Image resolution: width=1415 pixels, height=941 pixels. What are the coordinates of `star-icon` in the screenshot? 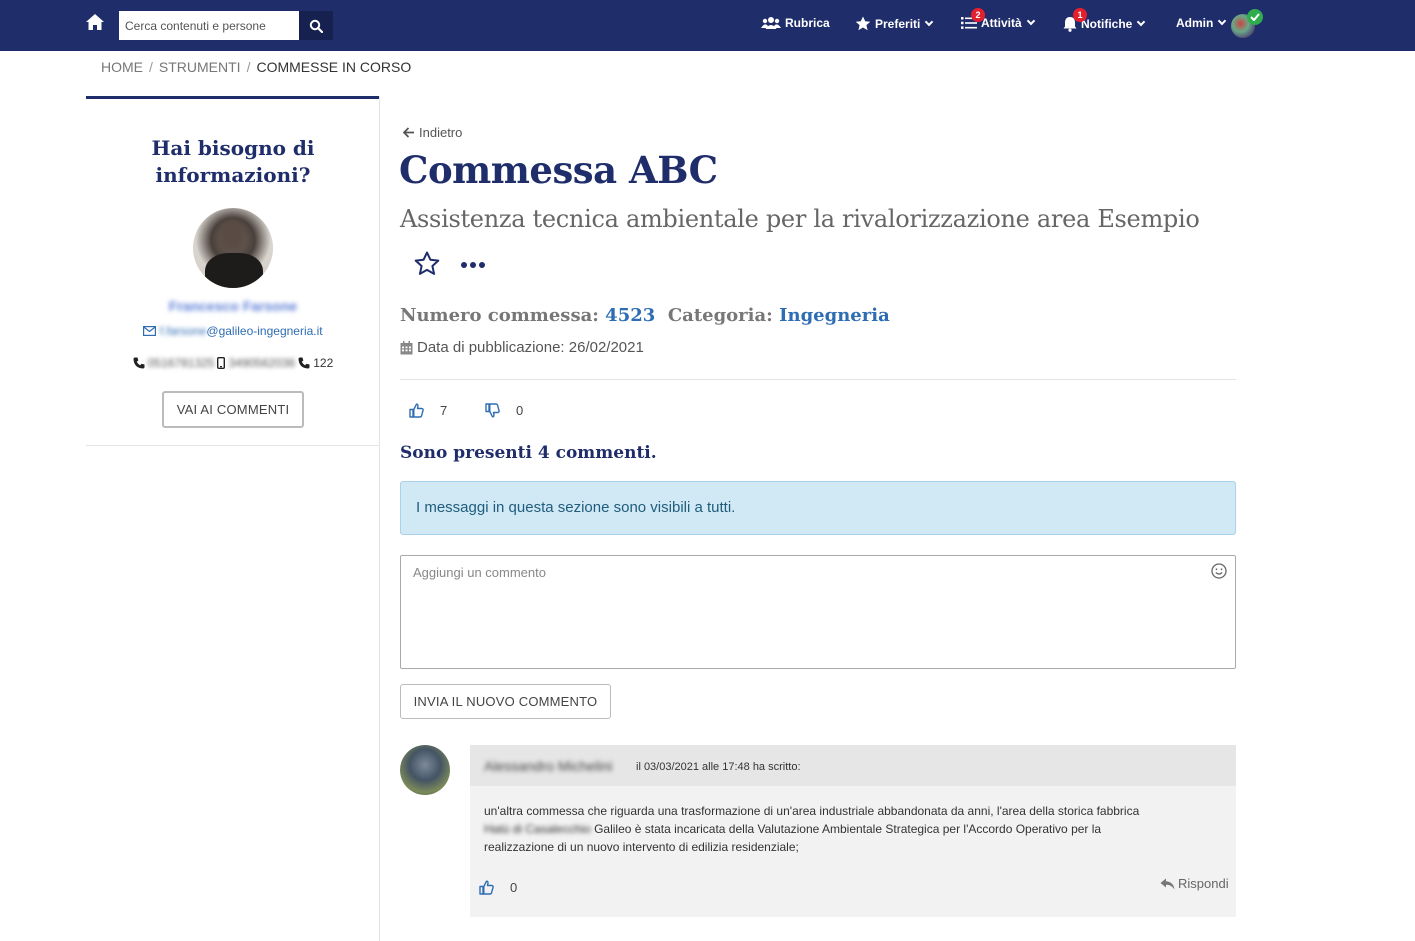 It's located at (863, 23).